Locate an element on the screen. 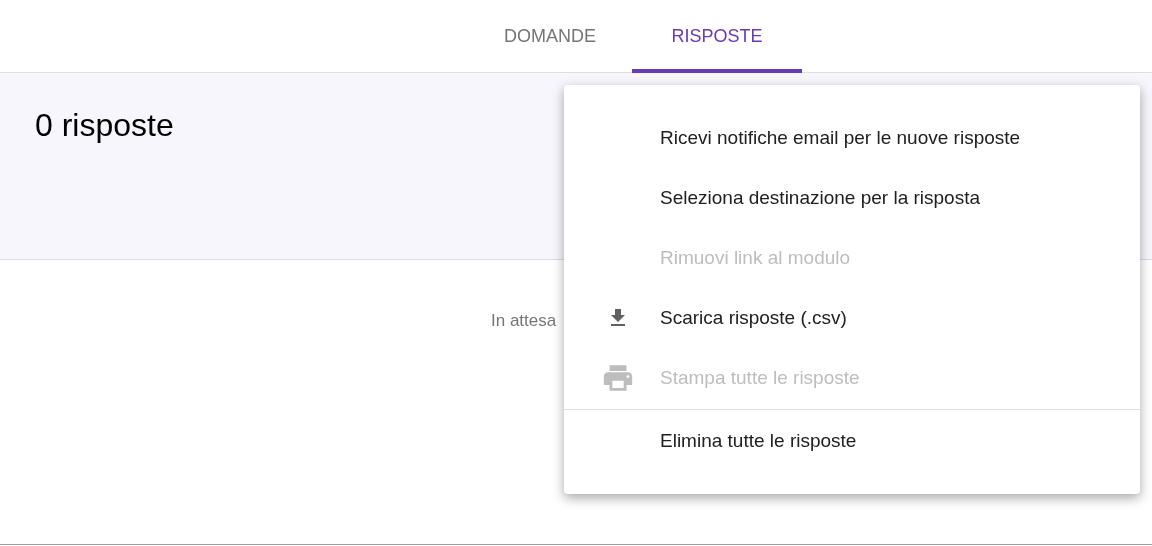 Image resolution: width=1152 pixels, height=546 pixels. menu-item: Ricevi notifiche email per le nuove risposte is located at coordinates (840, 138).